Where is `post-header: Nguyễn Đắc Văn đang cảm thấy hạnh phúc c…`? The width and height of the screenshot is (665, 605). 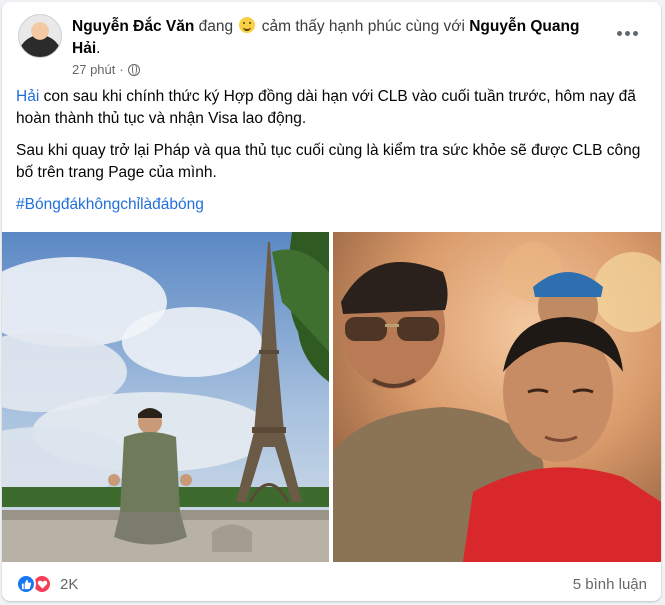
post-header: Nguyễn Đắc Văn đang cảm thấy hạnh phúc c… is located at coordinates (331, 45).